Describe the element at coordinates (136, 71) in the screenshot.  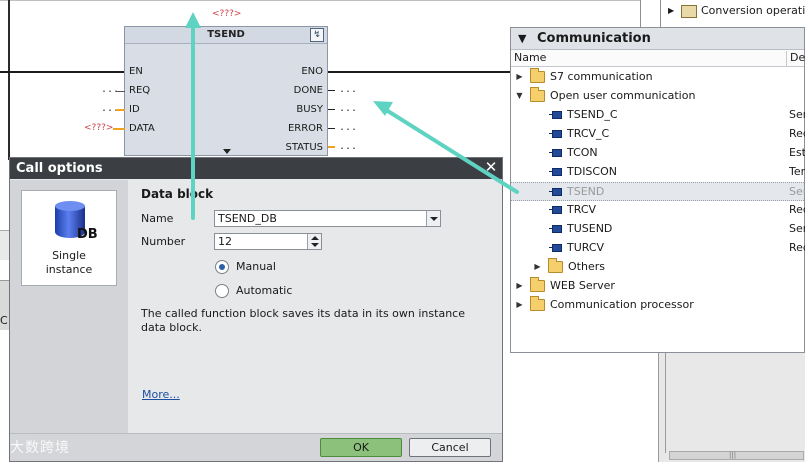
I see `pin-en: EN` at that location.